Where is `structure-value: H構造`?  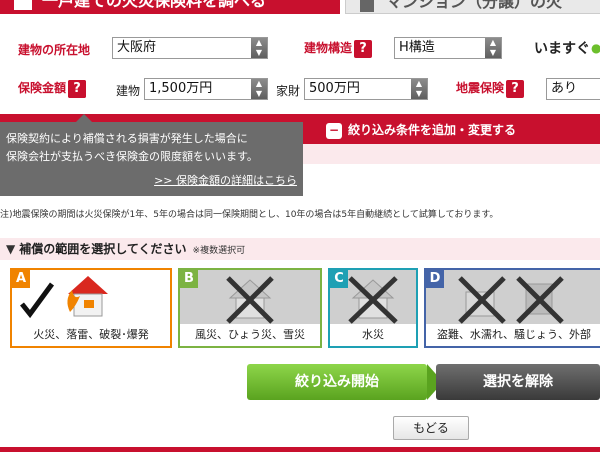
structure-value: H構造 is located at coordinates (417, 47).